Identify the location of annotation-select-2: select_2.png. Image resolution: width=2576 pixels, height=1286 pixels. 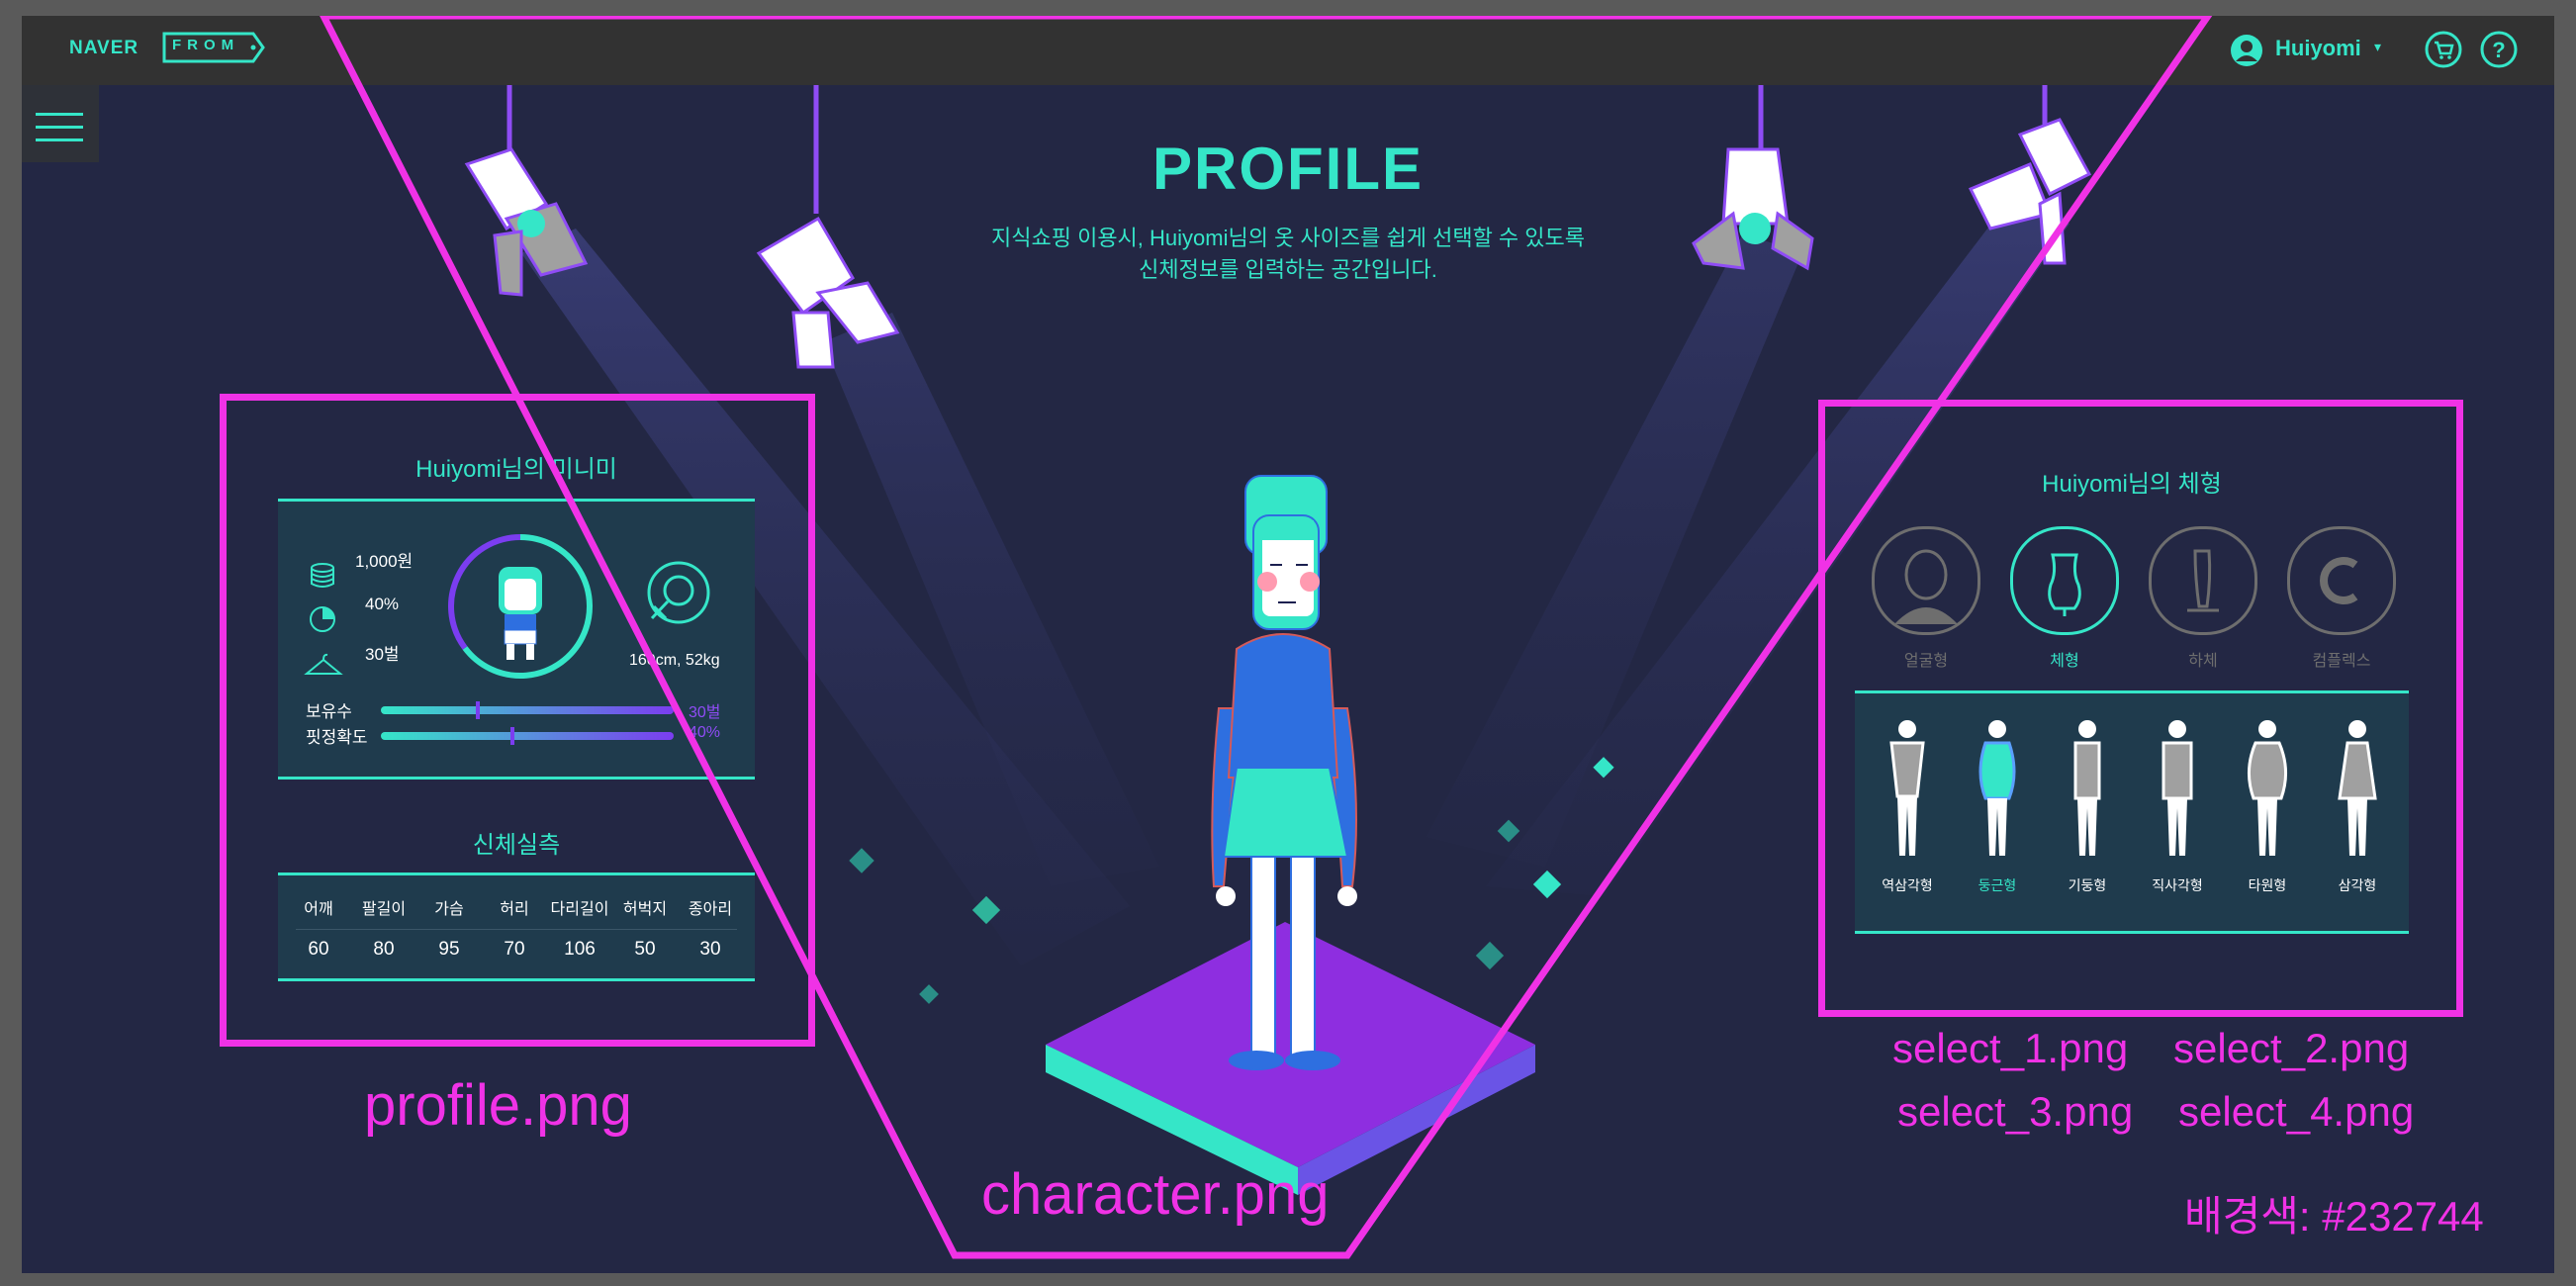
(2292, 1048).